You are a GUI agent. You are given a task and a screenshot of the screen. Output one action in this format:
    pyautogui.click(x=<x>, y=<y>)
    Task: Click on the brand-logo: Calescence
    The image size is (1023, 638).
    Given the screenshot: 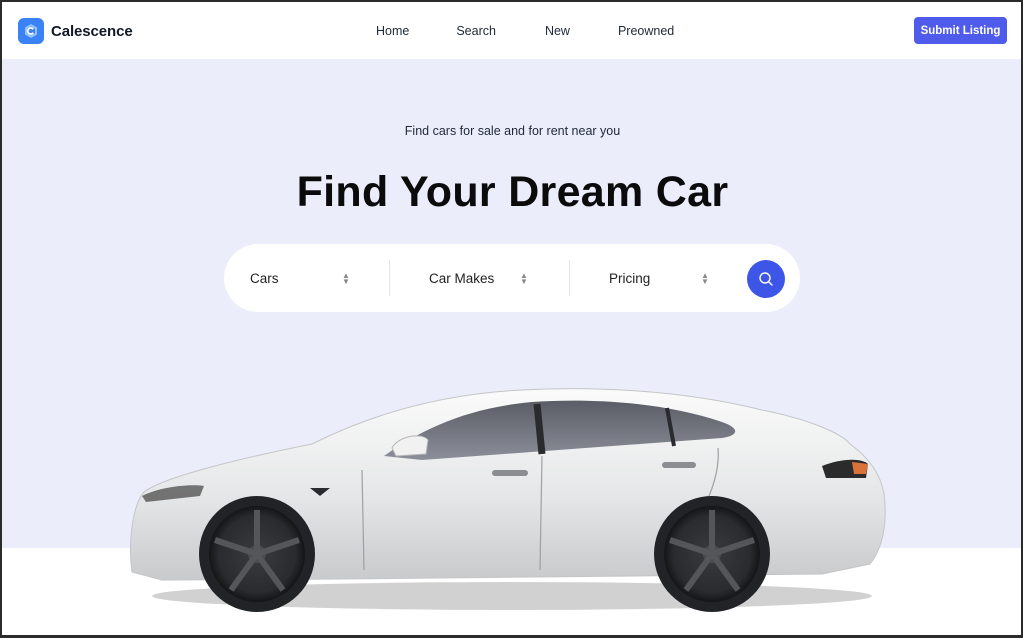 What is the action you would take?
    pyautogui.click(x=75, y=31)
    